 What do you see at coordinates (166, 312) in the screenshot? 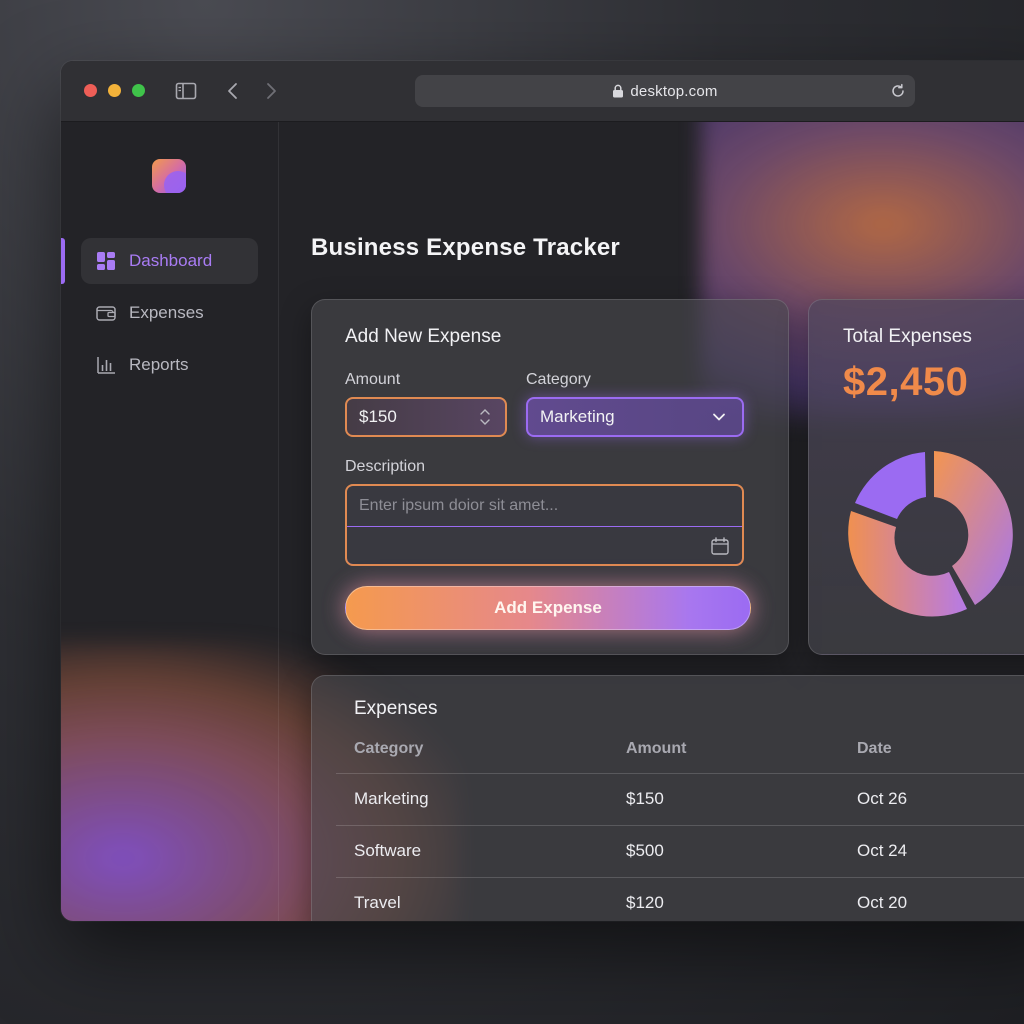
I see `sidebar-item-label: Expenses` at bounding box center [166, 312].